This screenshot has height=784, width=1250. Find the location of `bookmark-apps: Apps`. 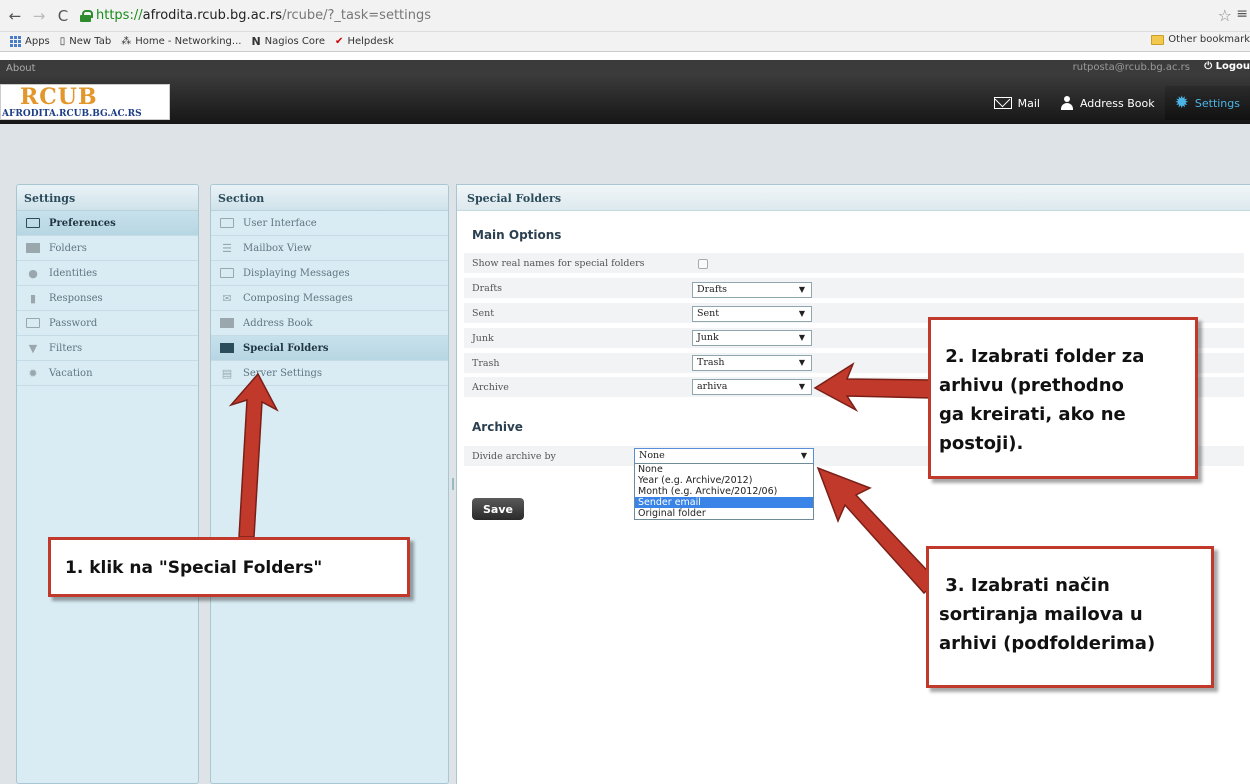

bookmark-apps: Apps is located at coordinates (30, 41).